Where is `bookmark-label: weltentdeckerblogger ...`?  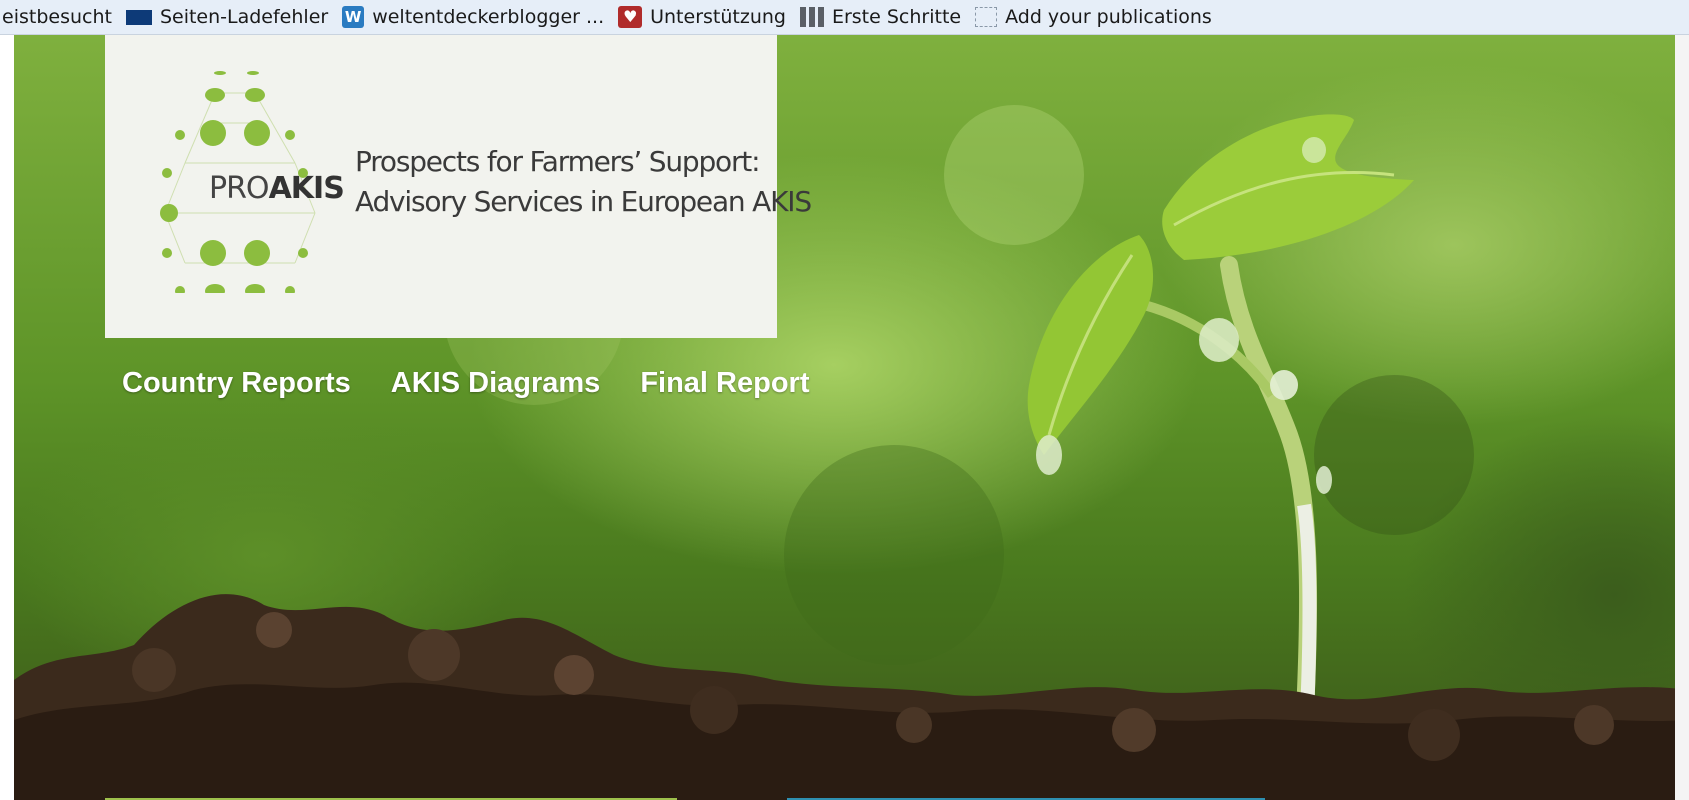
bookmark-label: weltentdeckerblogger ... is located at coordinates (488, 17).